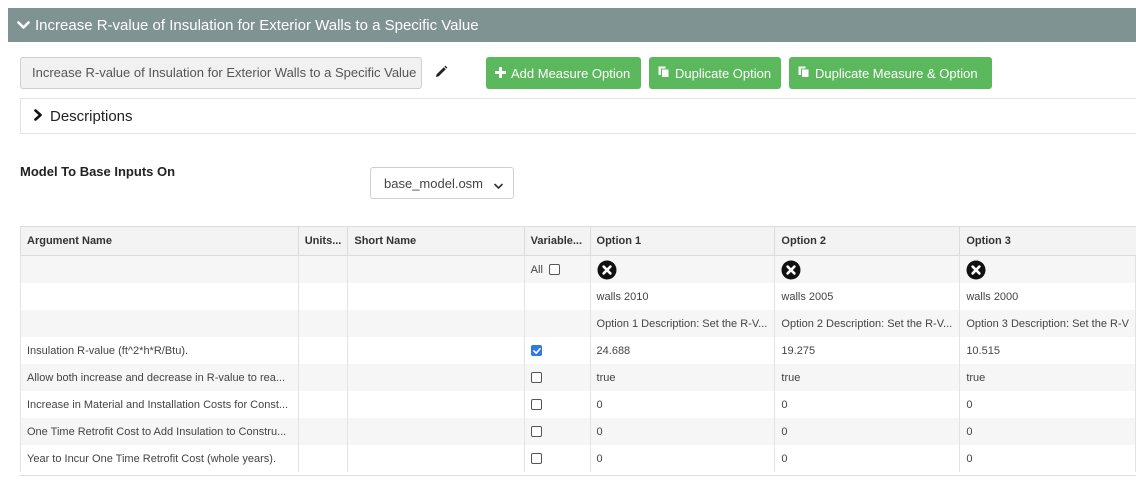 This screenshot has width=1136, height=491. I want to click on model-select: base_model.osm, so click(442, 183).